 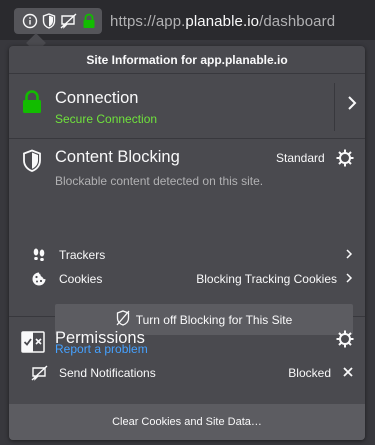 What do you see at coordinates (49, 21) in the screenshot?
I see `shield-icon` at bounding box center [49, 21].